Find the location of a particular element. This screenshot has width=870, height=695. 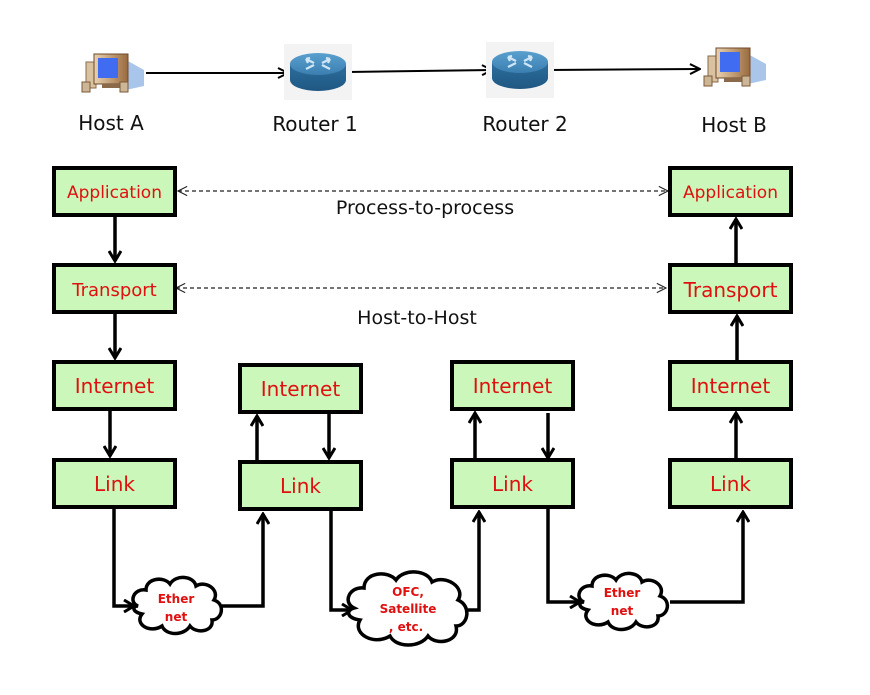

ethernet-2-label-line2: net is located at coordinates (622, 611).